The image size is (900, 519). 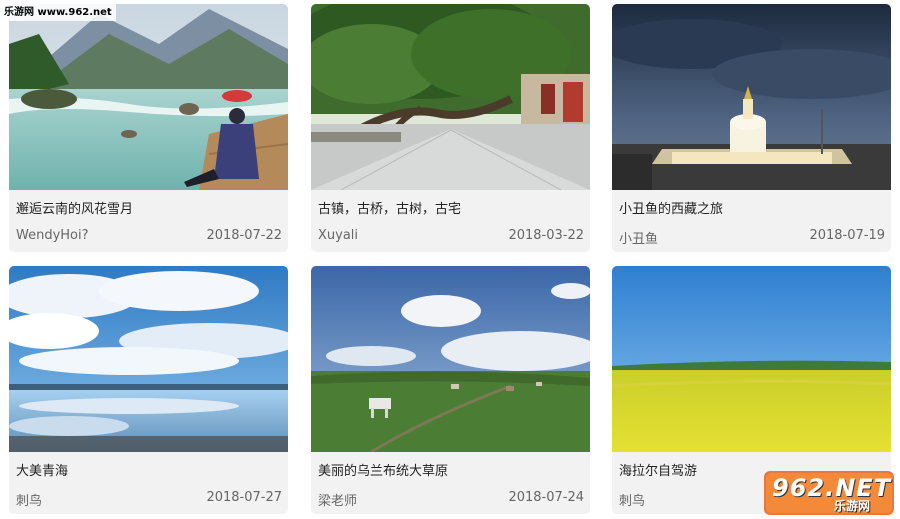 I want to click on card-date: 2018-07-22, so click(x=244, y=235).